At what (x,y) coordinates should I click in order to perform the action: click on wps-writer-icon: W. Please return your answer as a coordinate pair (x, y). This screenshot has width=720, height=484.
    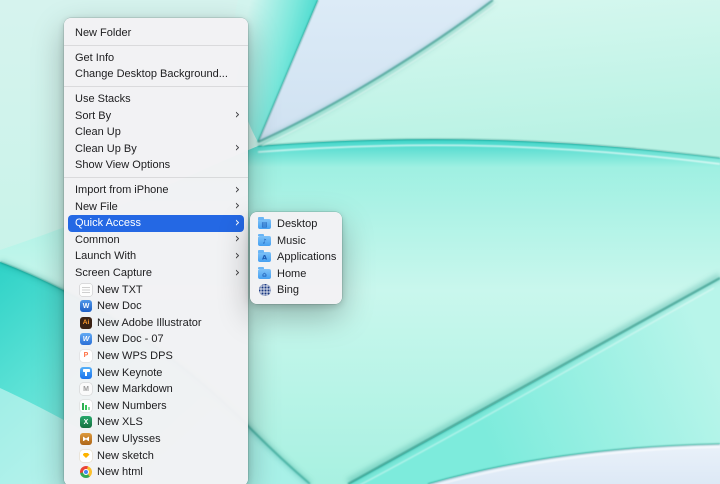
    Looking at the image, I should click on (86, 339).